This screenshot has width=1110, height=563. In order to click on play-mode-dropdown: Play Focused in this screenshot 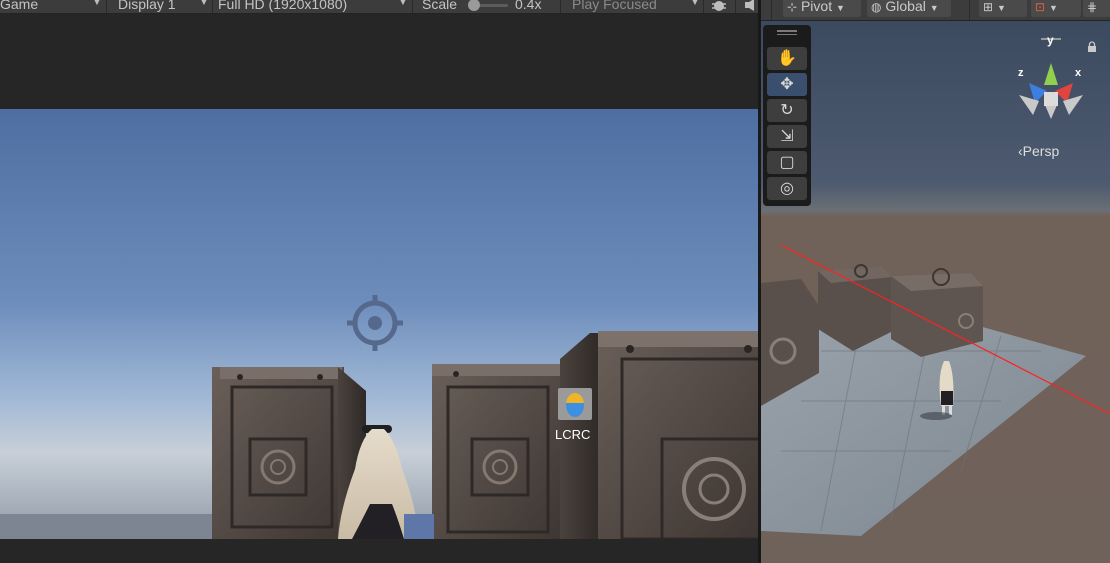, I will do `click(614, 6)`.